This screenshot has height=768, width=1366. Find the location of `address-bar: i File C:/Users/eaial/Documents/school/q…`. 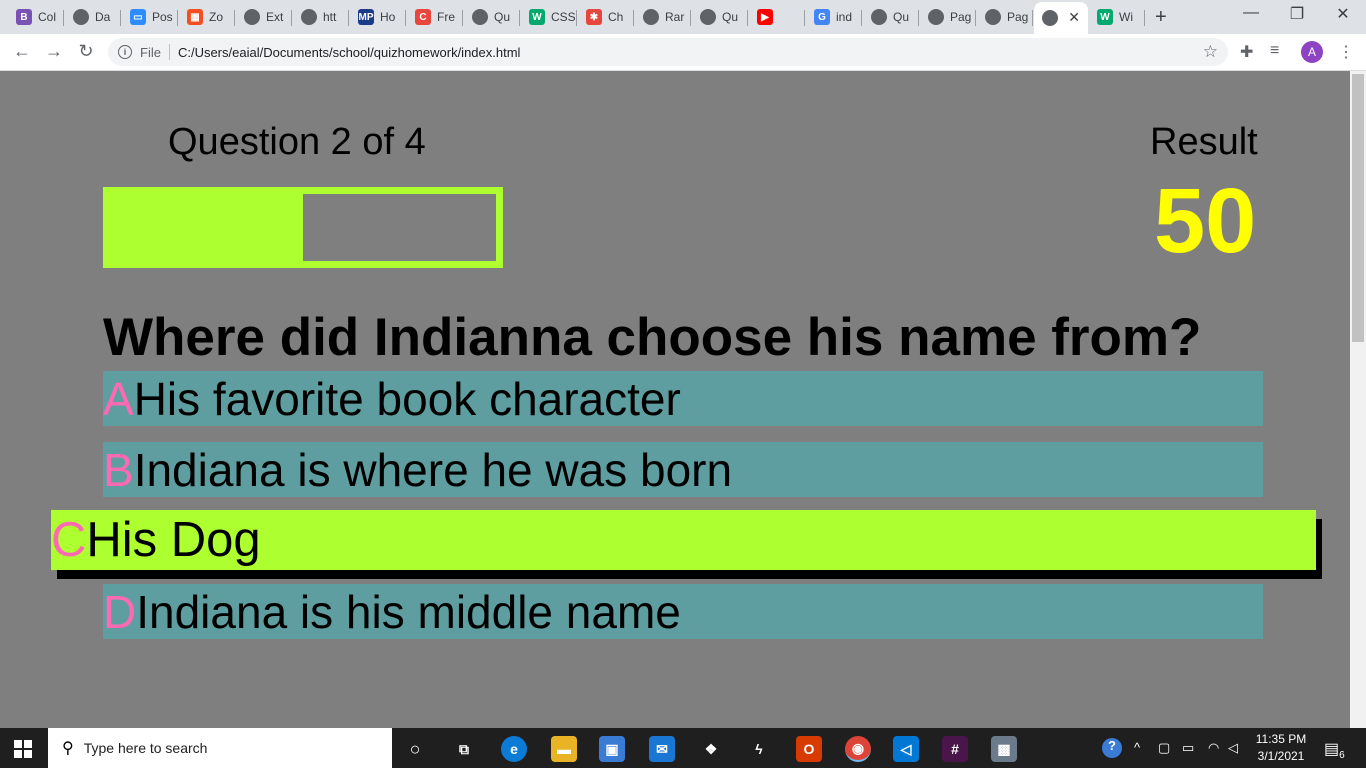

address-bar: i File C:/Users/eaial/Documents/school/q… is located at coordinates (668, 52).